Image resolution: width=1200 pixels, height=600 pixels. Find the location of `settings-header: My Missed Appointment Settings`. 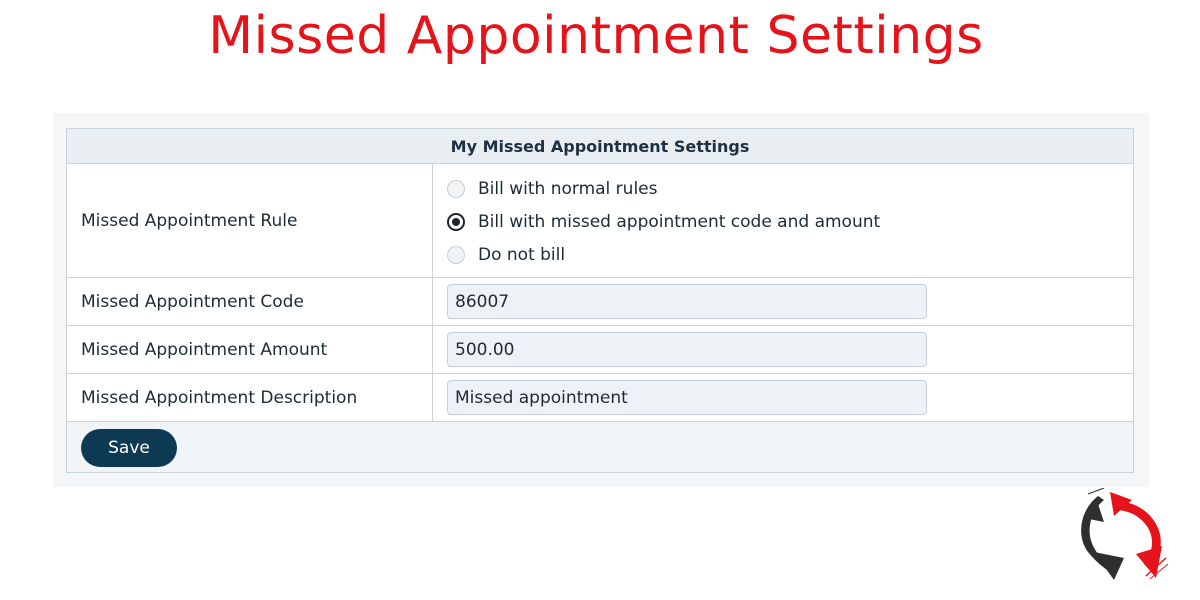

settings-header: My Missed Appointment Settings is located at coordinates (600, 146).